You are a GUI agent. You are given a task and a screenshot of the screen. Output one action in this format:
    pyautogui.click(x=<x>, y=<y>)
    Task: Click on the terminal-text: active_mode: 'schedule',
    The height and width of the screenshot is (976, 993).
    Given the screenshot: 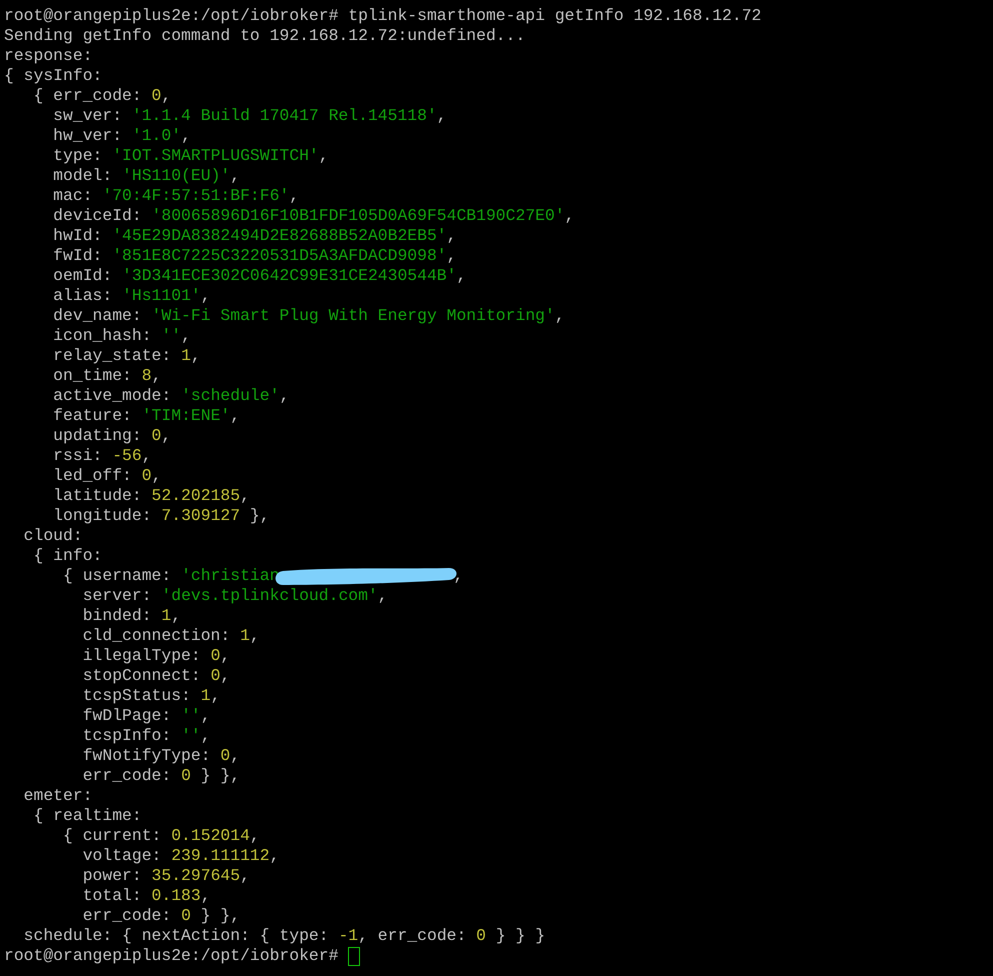 What is the action you would take?
    pyautogui.click(x=171, y=396)
    